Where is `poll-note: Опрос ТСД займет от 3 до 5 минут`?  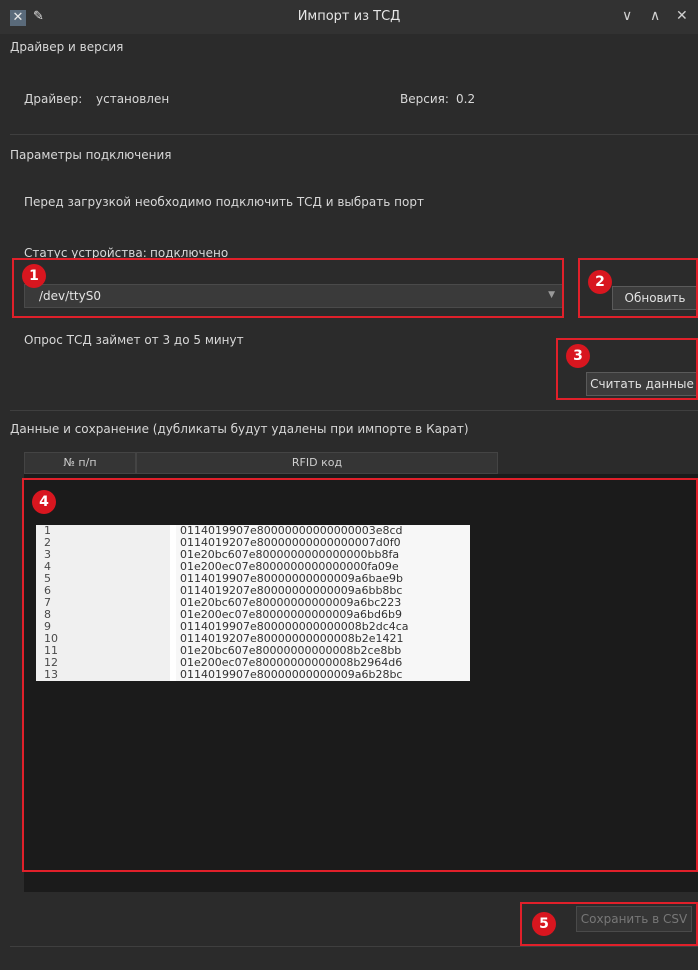 poll-note: Опрос ТСД займет от 3 до 5 минут is located at coordinates (134, 340).